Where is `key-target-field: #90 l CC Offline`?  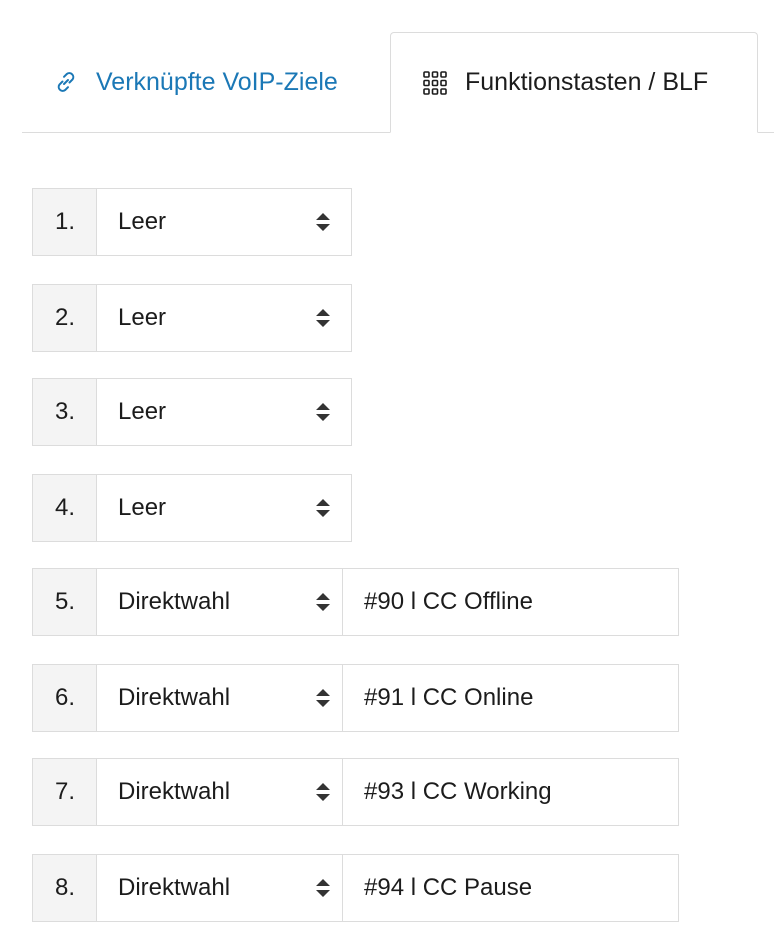
key-target-field: #90 l CC Offline is located at coordinates (510, 602).